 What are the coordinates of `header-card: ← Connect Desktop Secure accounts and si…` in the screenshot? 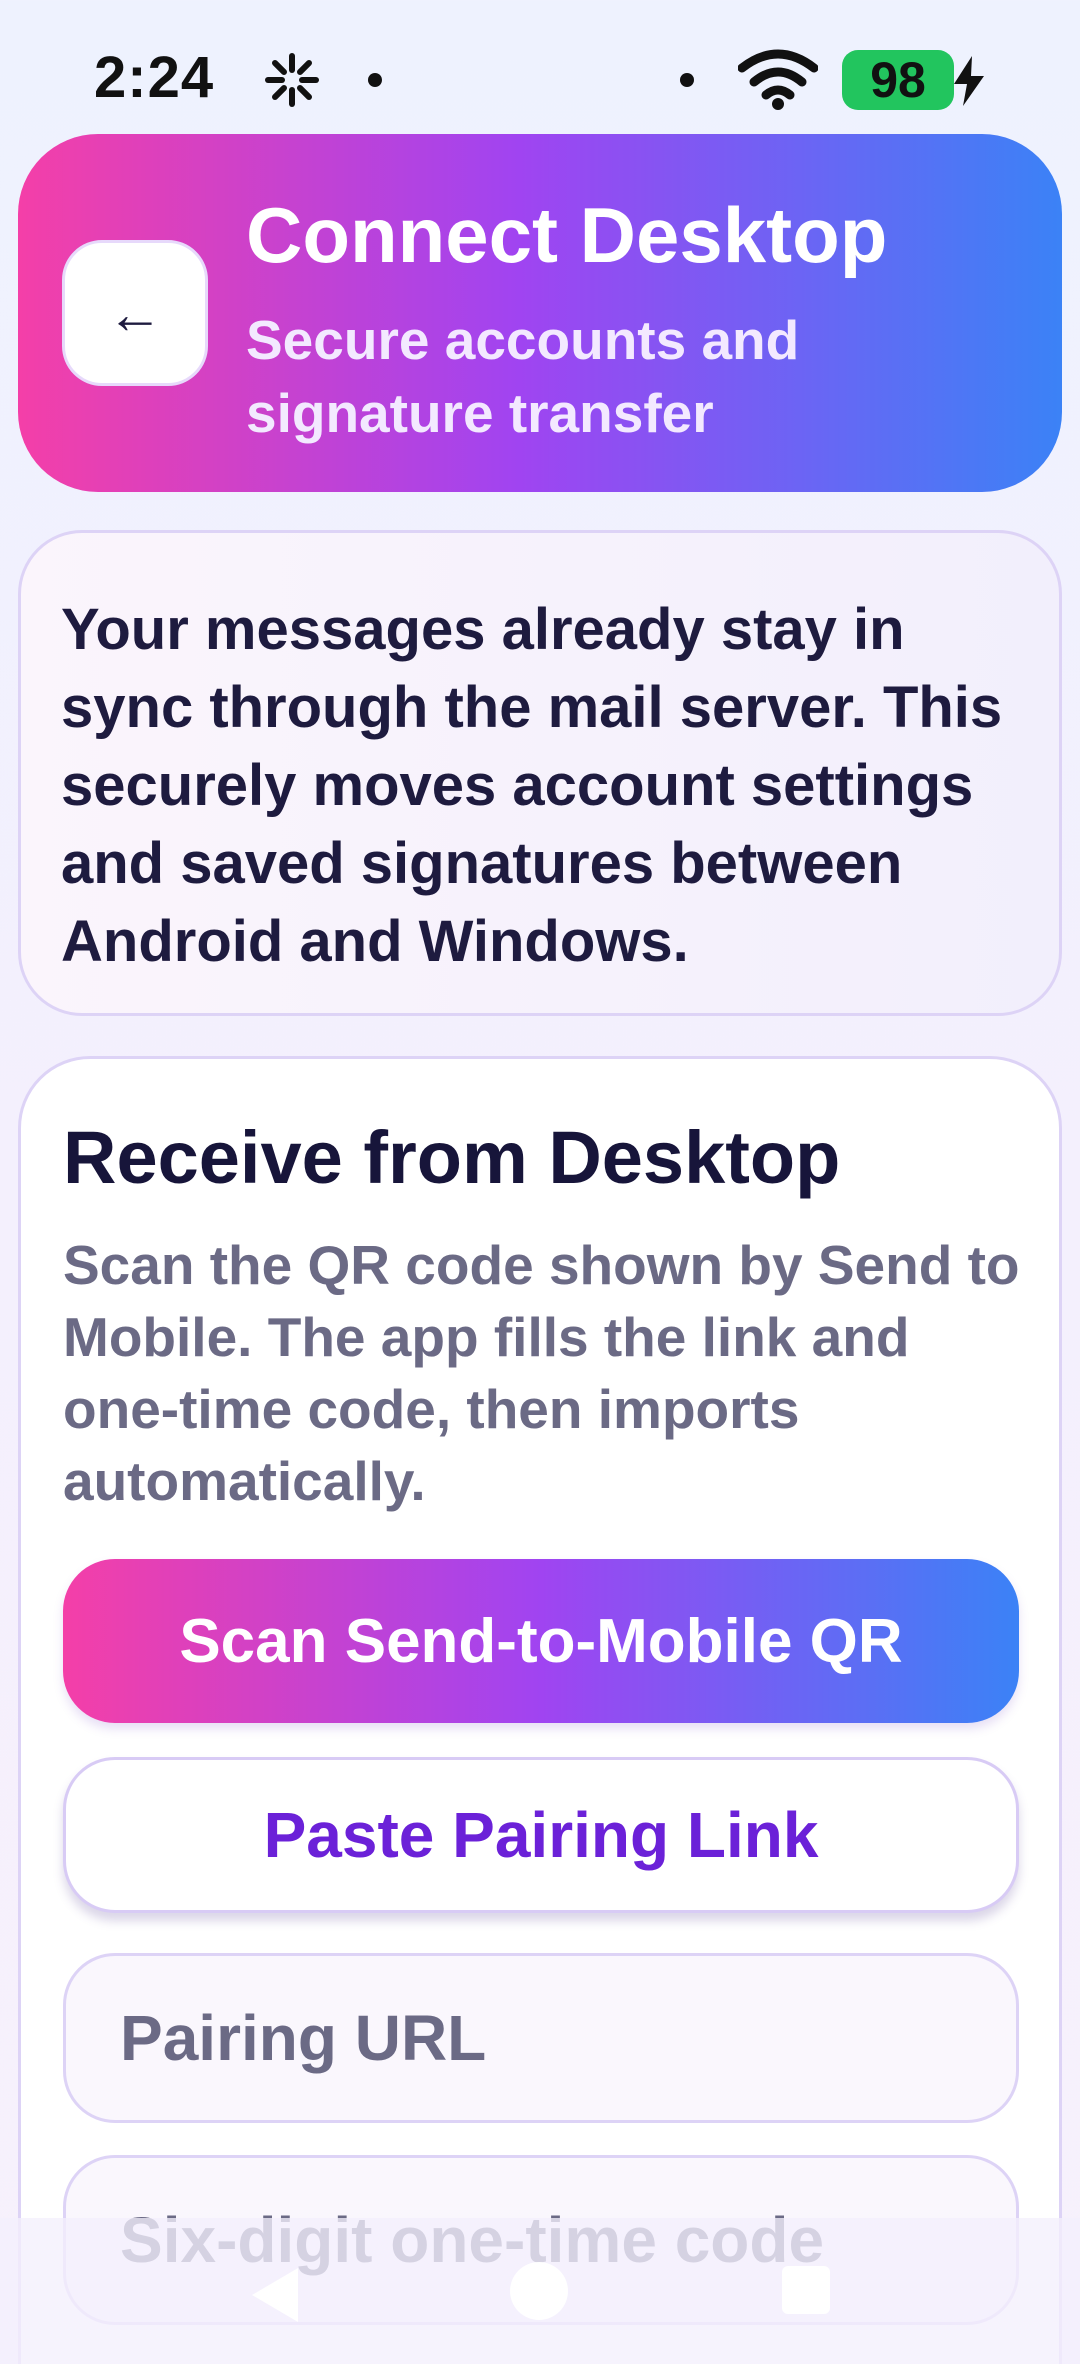 It's located at (540, 313).